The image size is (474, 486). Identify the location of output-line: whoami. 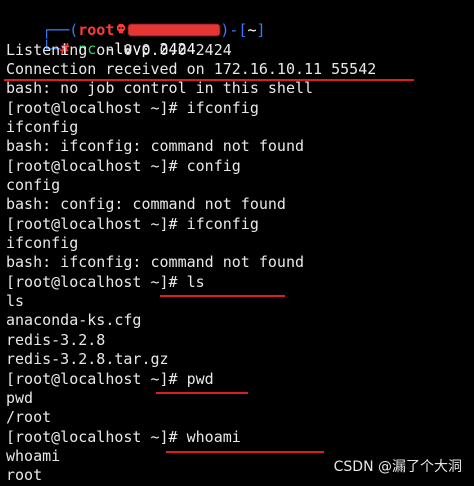
(33, 456).